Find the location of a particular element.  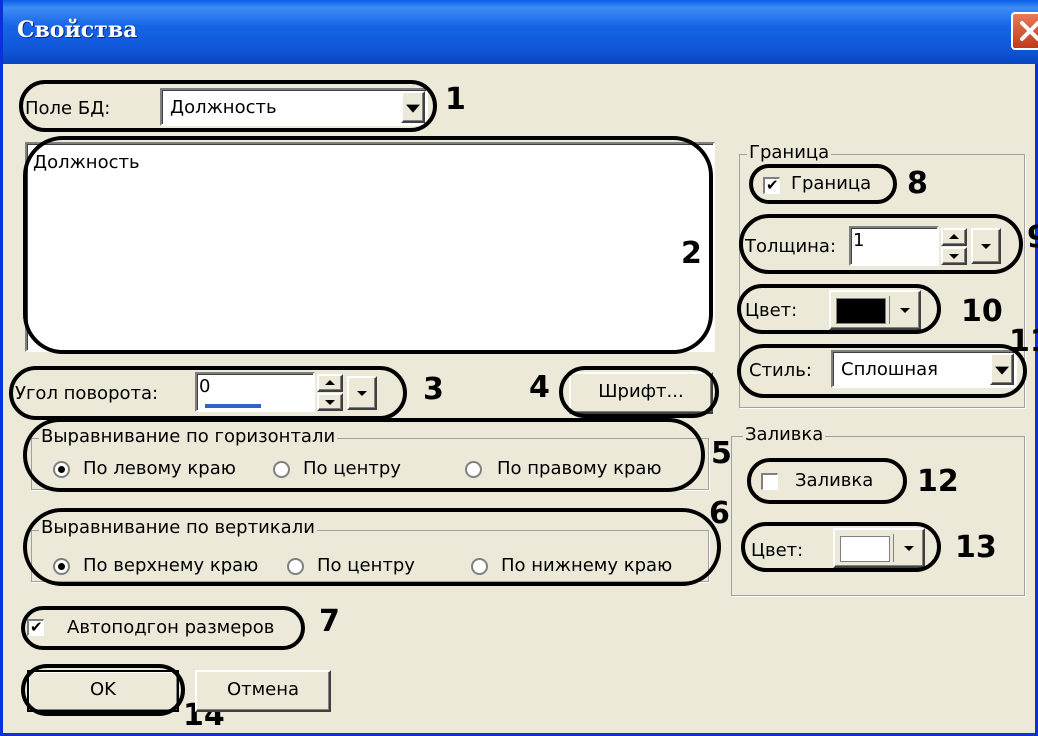

autofit-checkbox: ✔ is located at coordinates (35, 627).